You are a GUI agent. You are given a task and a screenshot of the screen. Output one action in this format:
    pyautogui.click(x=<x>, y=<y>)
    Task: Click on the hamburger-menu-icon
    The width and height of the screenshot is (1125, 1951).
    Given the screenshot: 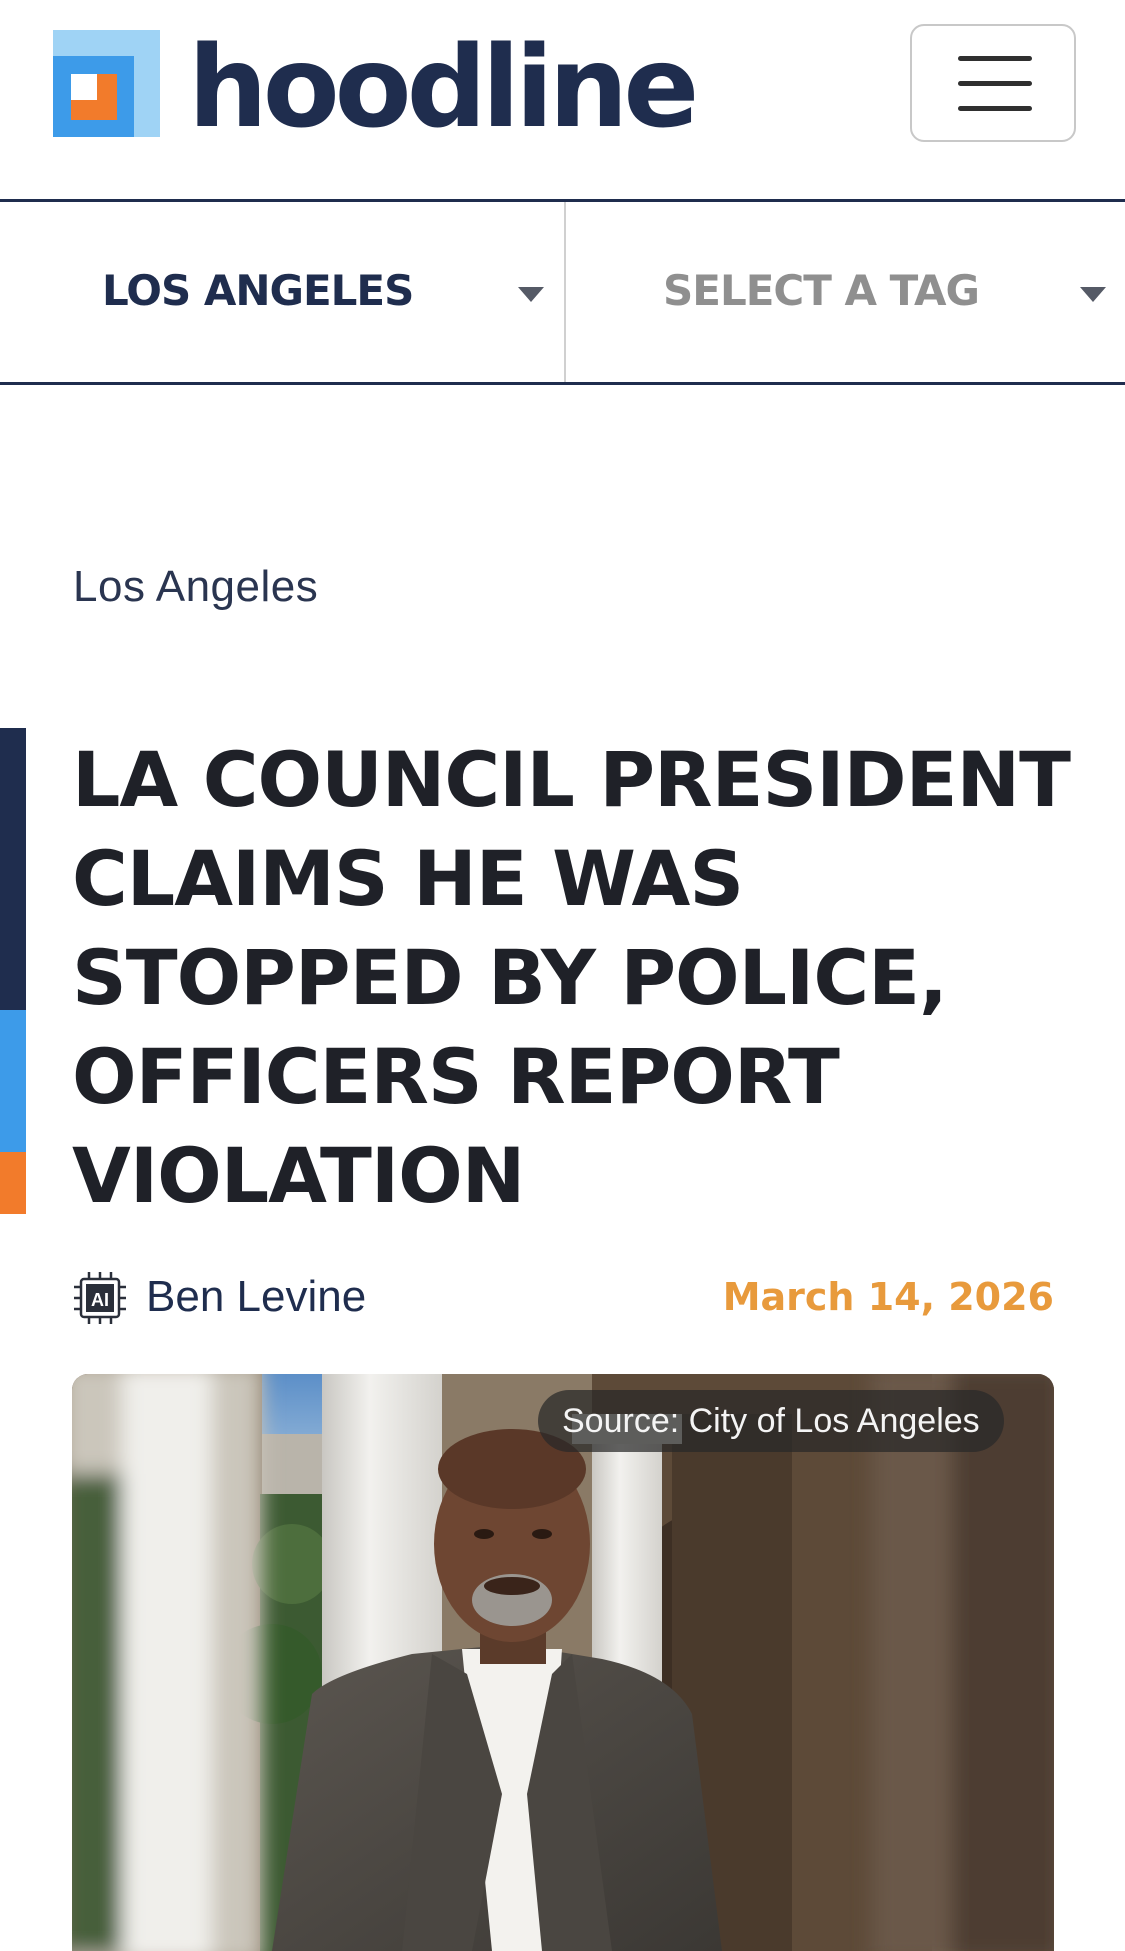 What is the action you would take?
    pyautogui.click(x=995, y=58)
    